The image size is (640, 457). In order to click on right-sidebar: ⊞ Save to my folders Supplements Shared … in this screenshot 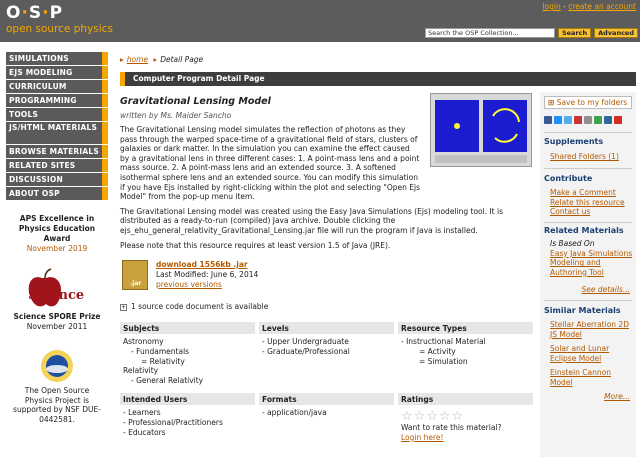, I will do `click(588, 274)`.